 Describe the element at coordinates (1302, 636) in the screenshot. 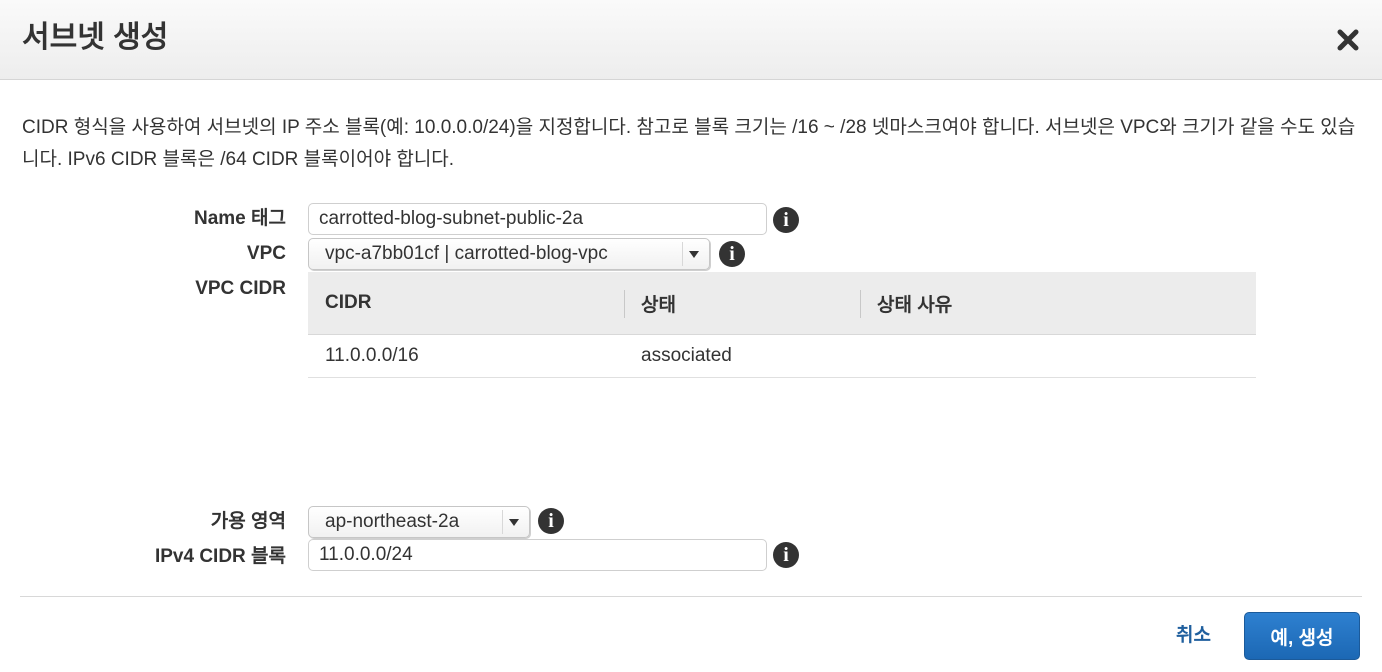

I see `create-button: 예, 생성` at that location.